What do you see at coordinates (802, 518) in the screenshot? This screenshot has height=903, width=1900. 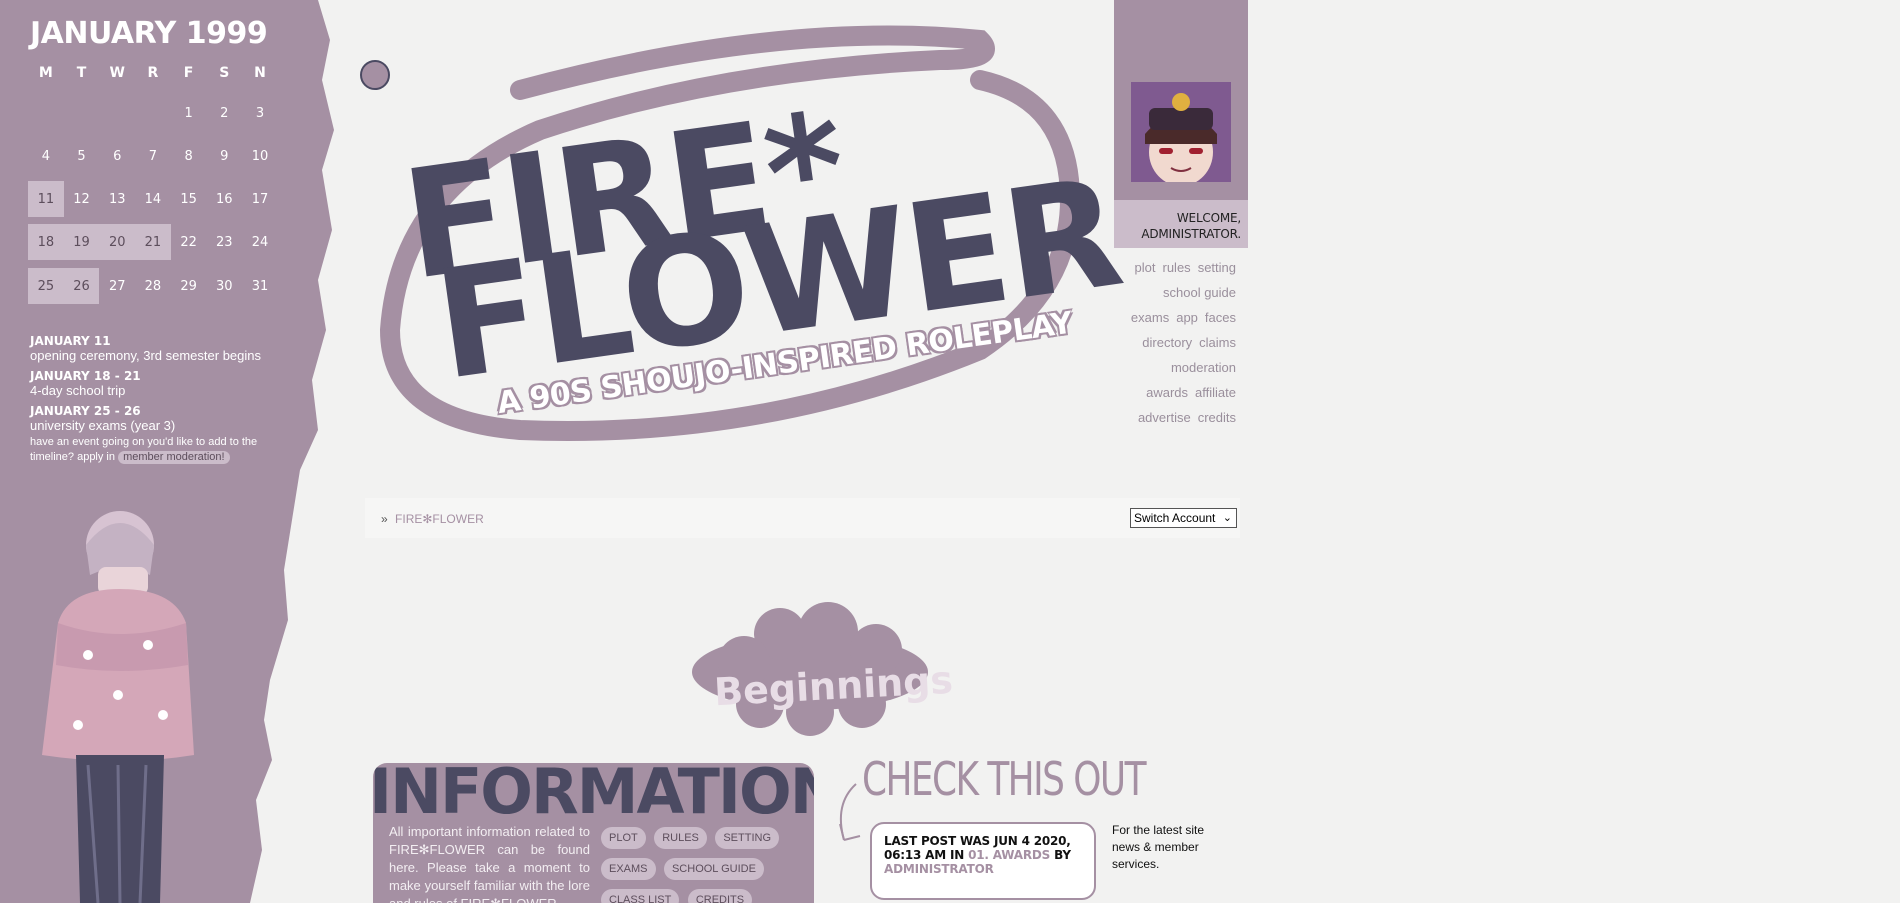 I see `breadcrumb-bar: » FIRE✻FLOWER Switch Account ⌄` at bounding box center [802, 518].